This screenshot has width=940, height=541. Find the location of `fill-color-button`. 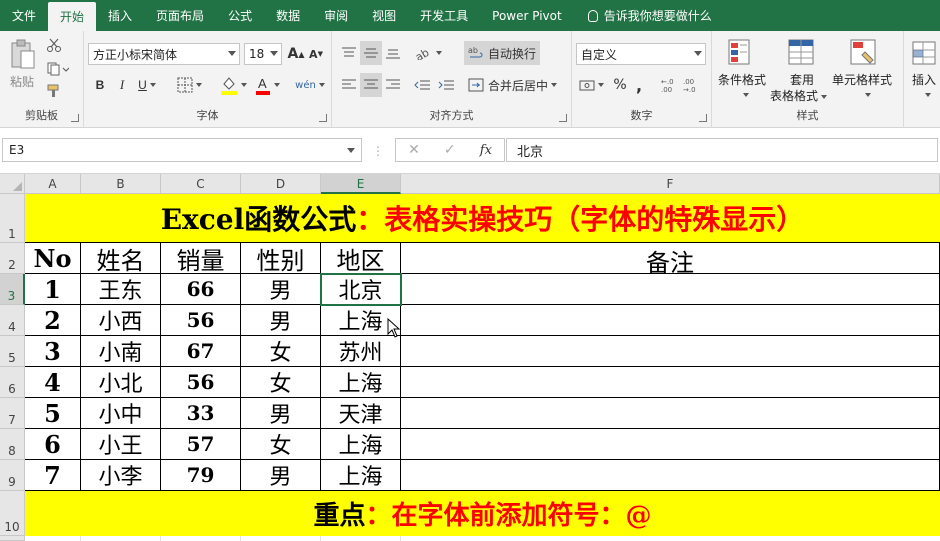

fill-color-button is located at coordinates (233, 85).